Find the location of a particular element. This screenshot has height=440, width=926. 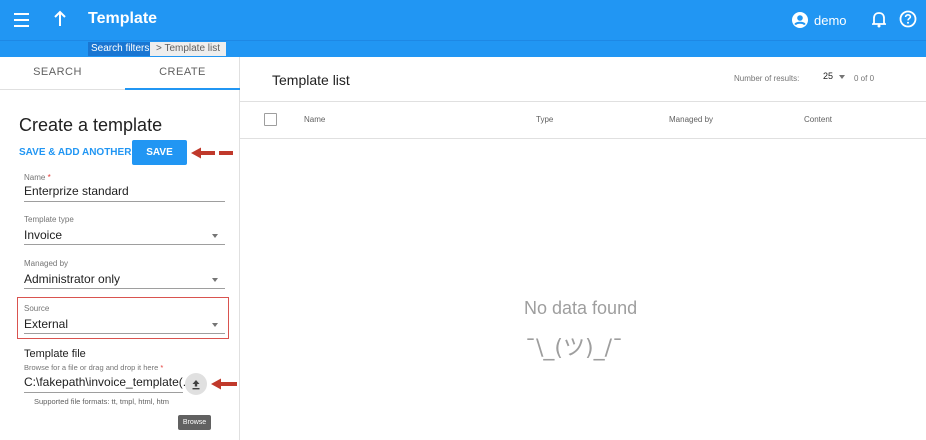

column-header-managed-by: Managed by is located at coordinates (691, 119).